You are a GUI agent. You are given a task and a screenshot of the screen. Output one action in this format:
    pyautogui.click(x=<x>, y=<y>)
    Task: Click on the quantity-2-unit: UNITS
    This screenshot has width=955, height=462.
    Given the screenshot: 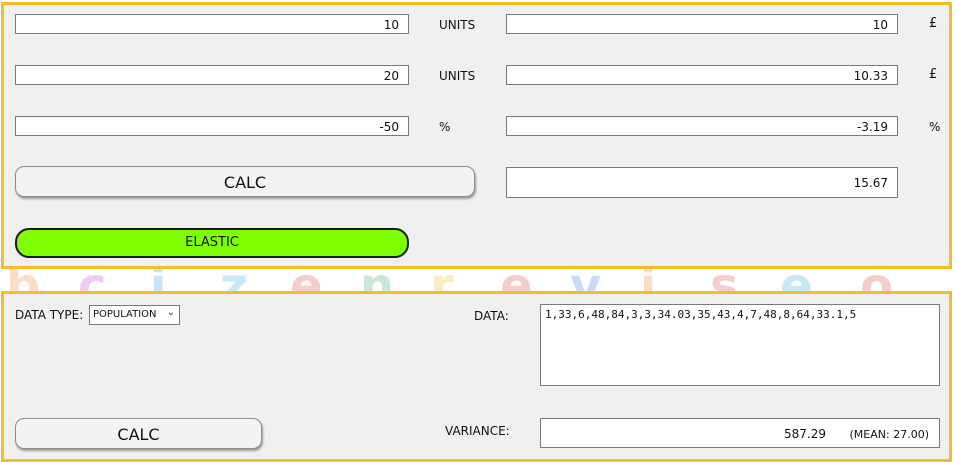 What is the action you would take?
    pyautogui.click(x=457, y=76)
    